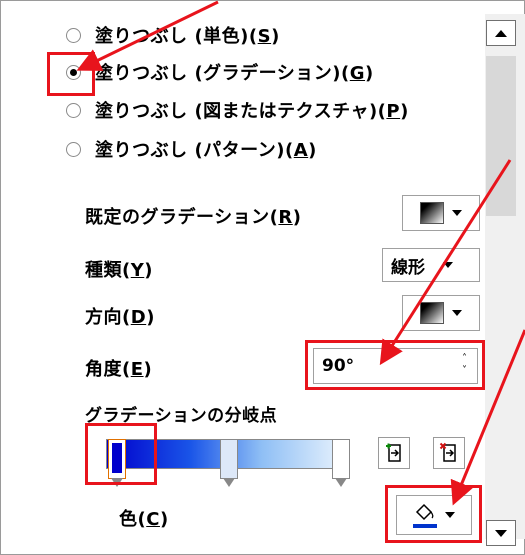  Describe the element at coordinates (487, 417) in the screenshot. I see `arrow-to-color` at that location.